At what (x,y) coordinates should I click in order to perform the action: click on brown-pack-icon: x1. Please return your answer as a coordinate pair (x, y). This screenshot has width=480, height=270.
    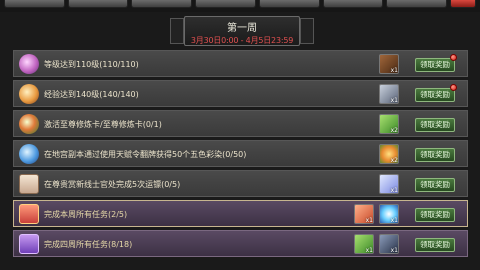
    Looking at the image, I should click on (389, 64).